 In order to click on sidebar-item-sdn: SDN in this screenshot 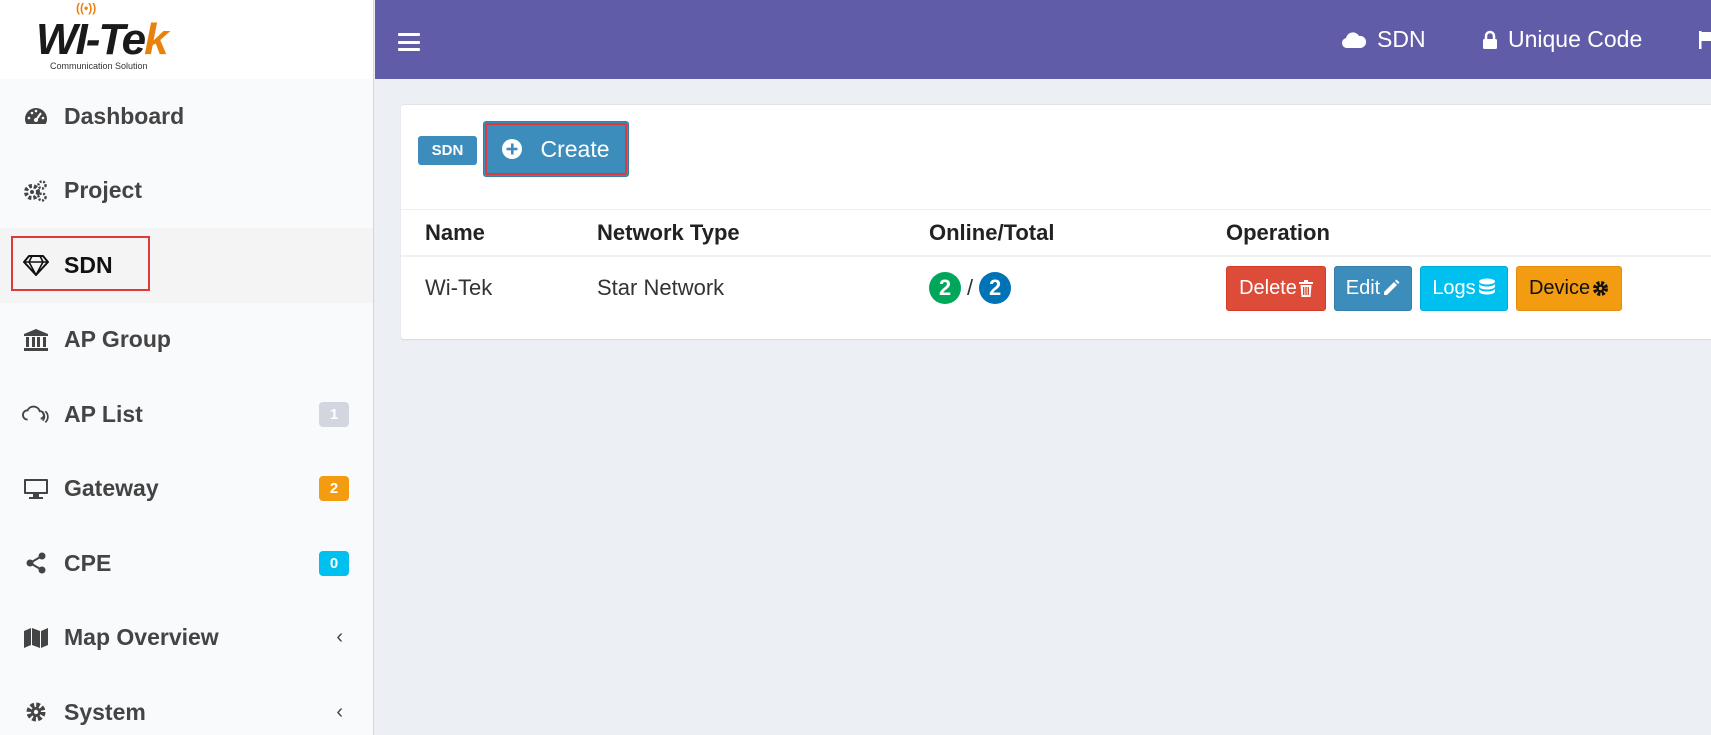, I will do `click(186, 265)`.